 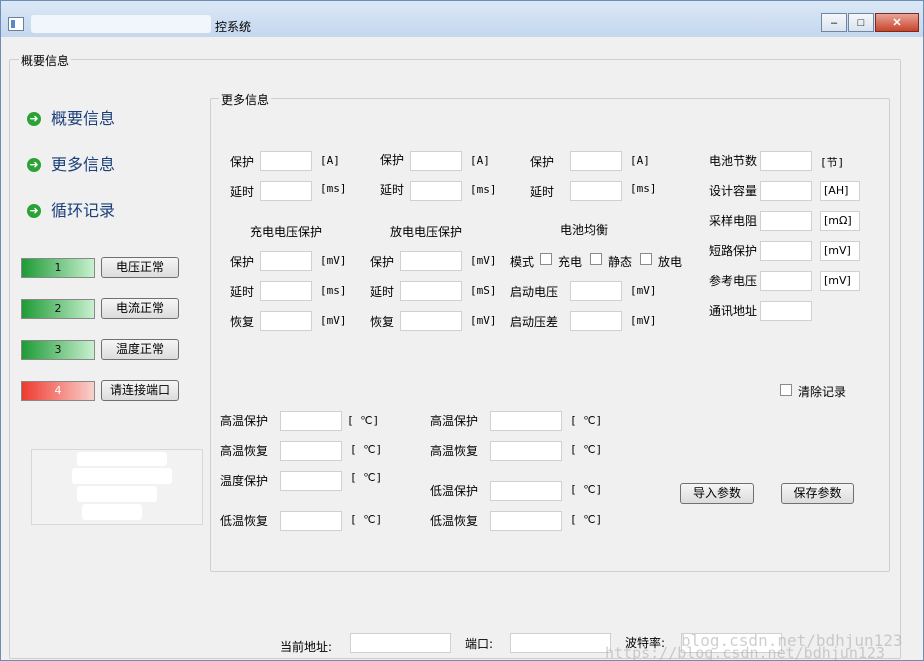 I want to click on window-title: 控系统, so click(x=233, y=27).